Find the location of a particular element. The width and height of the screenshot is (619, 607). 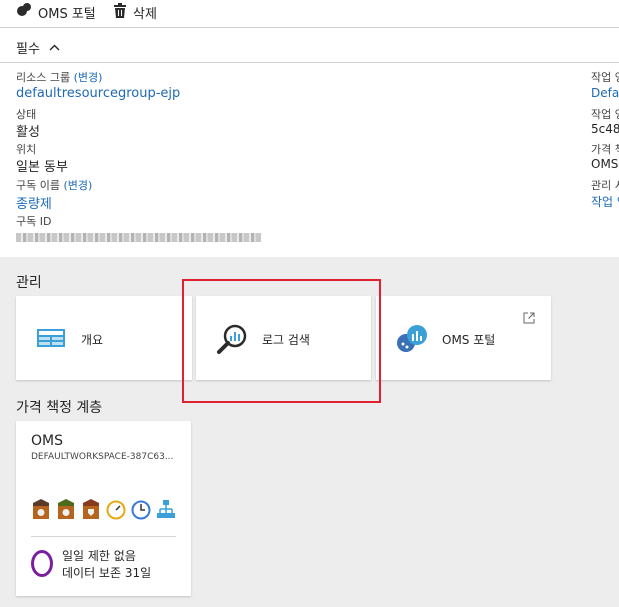

solution-package-clock-icon is located at coordinates (66, 509).